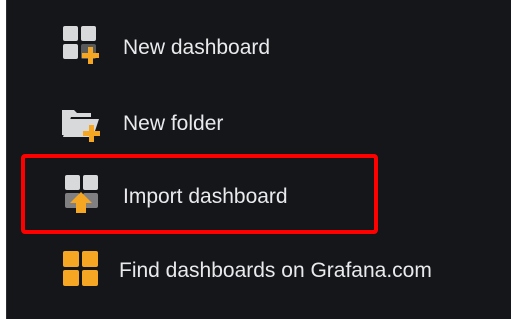 This screenshot has height=319, width=511. What do you see at coordinates (81, 194) in the screenshot?
I see `dashboard-import-icon` at bounding box center [81, 194].